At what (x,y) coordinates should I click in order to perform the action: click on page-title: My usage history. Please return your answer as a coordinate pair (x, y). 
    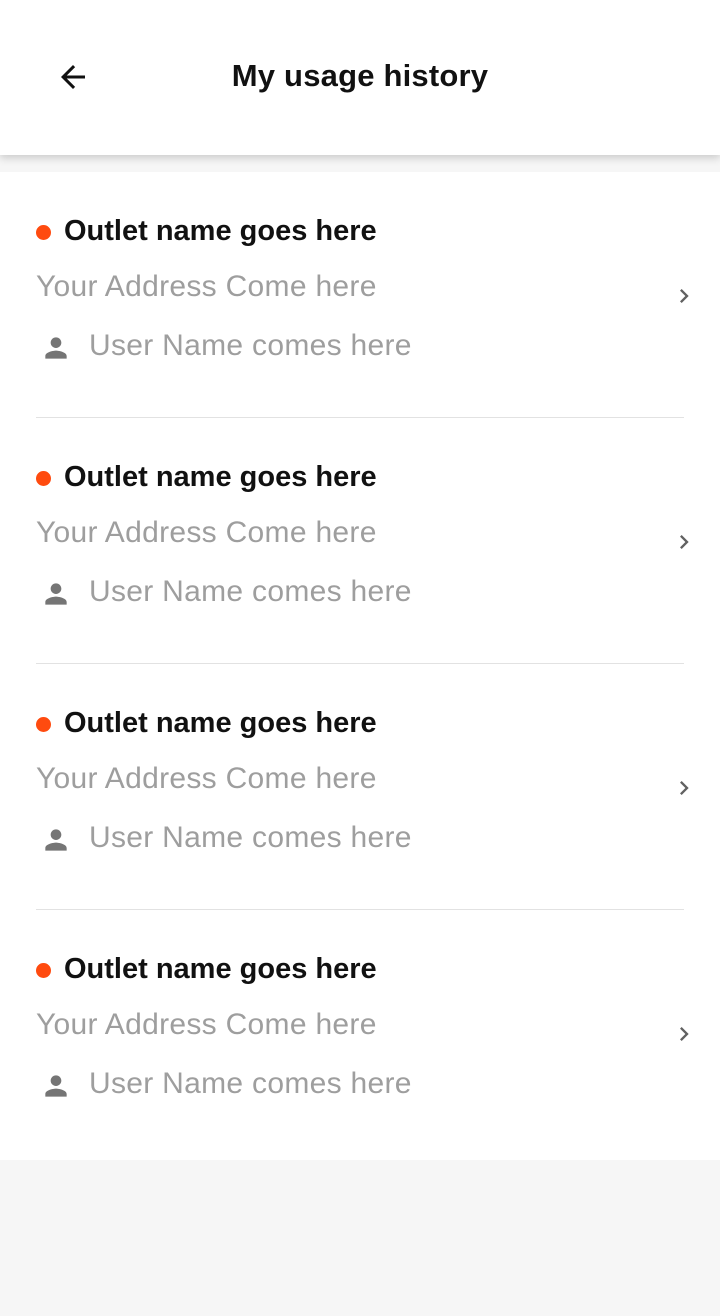
    Looking at the image, I should click on (360, 75).